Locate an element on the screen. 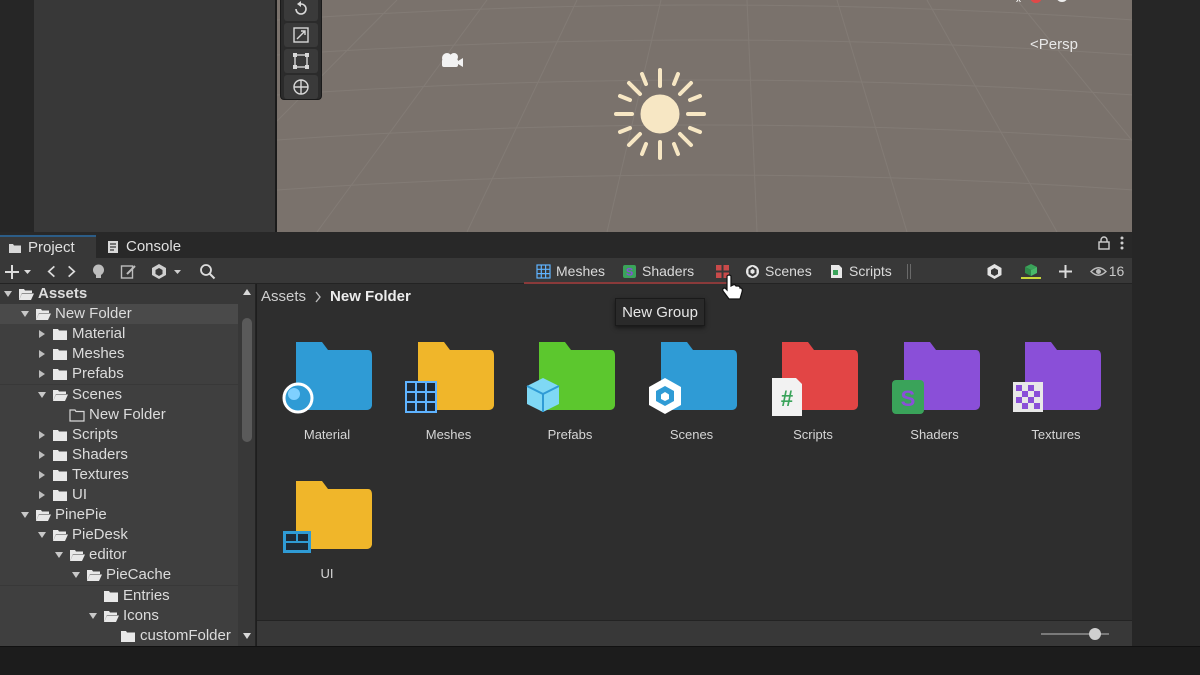  folder-item-shaders: S Shaders is located at coordinates (935, 392).